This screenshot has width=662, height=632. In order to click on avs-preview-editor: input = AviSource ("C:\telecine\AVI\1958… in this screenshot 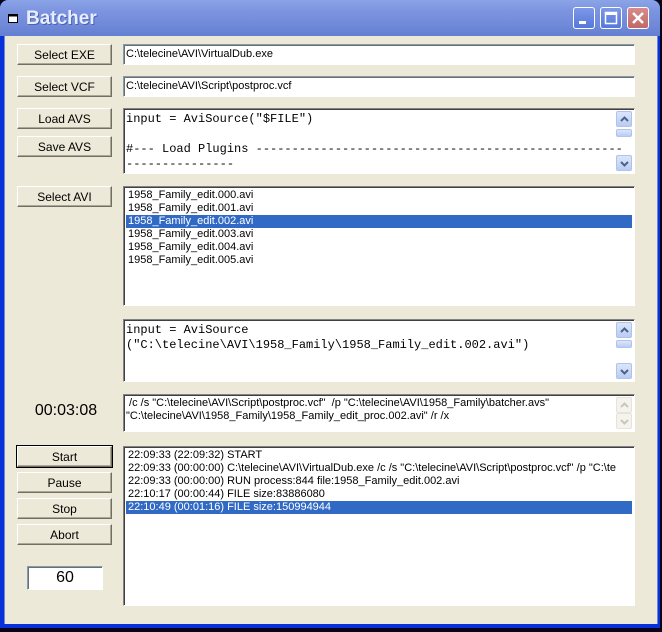, I will do `click(379, 350)`.